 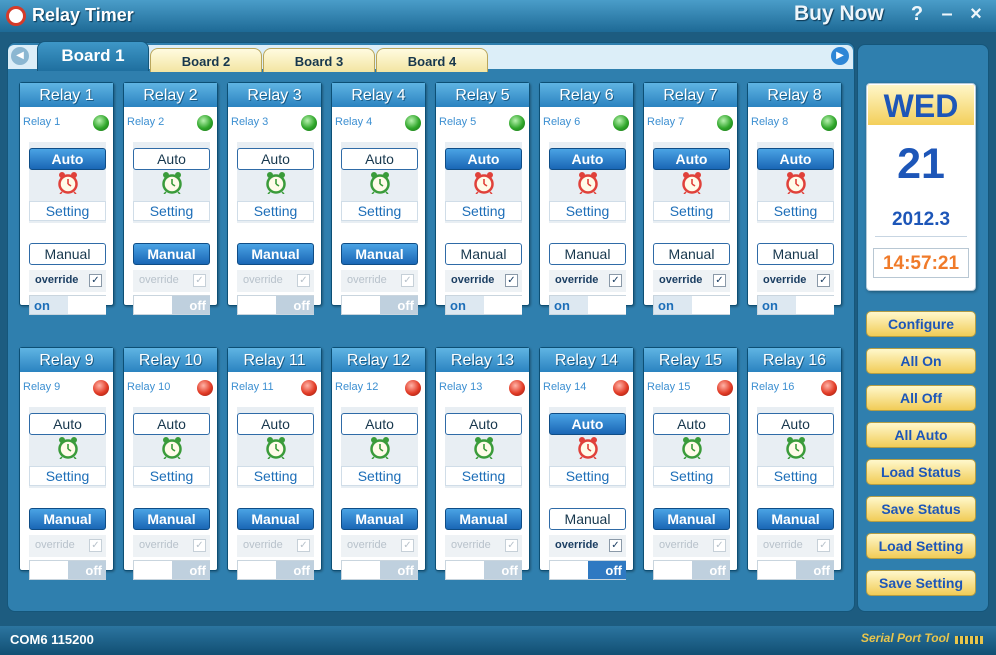 I want to click on right-arrow-icon: ▶, so click(x=840, y=56).